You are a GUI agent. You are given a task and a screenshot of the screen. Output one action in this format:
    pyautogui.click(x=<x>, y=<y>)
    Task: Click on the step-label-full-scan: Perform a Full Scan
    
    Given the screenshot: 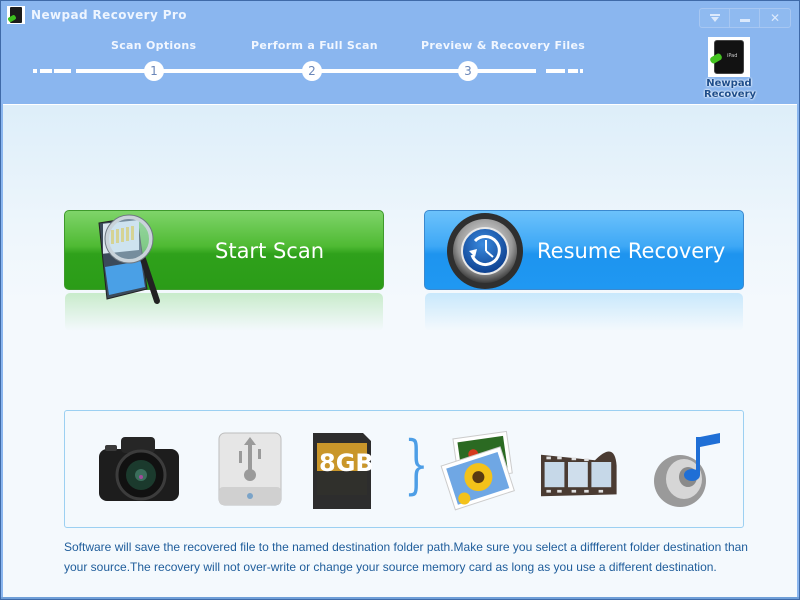 What is the action you would take?
    pyautogui.click(x=314, y=45)
    